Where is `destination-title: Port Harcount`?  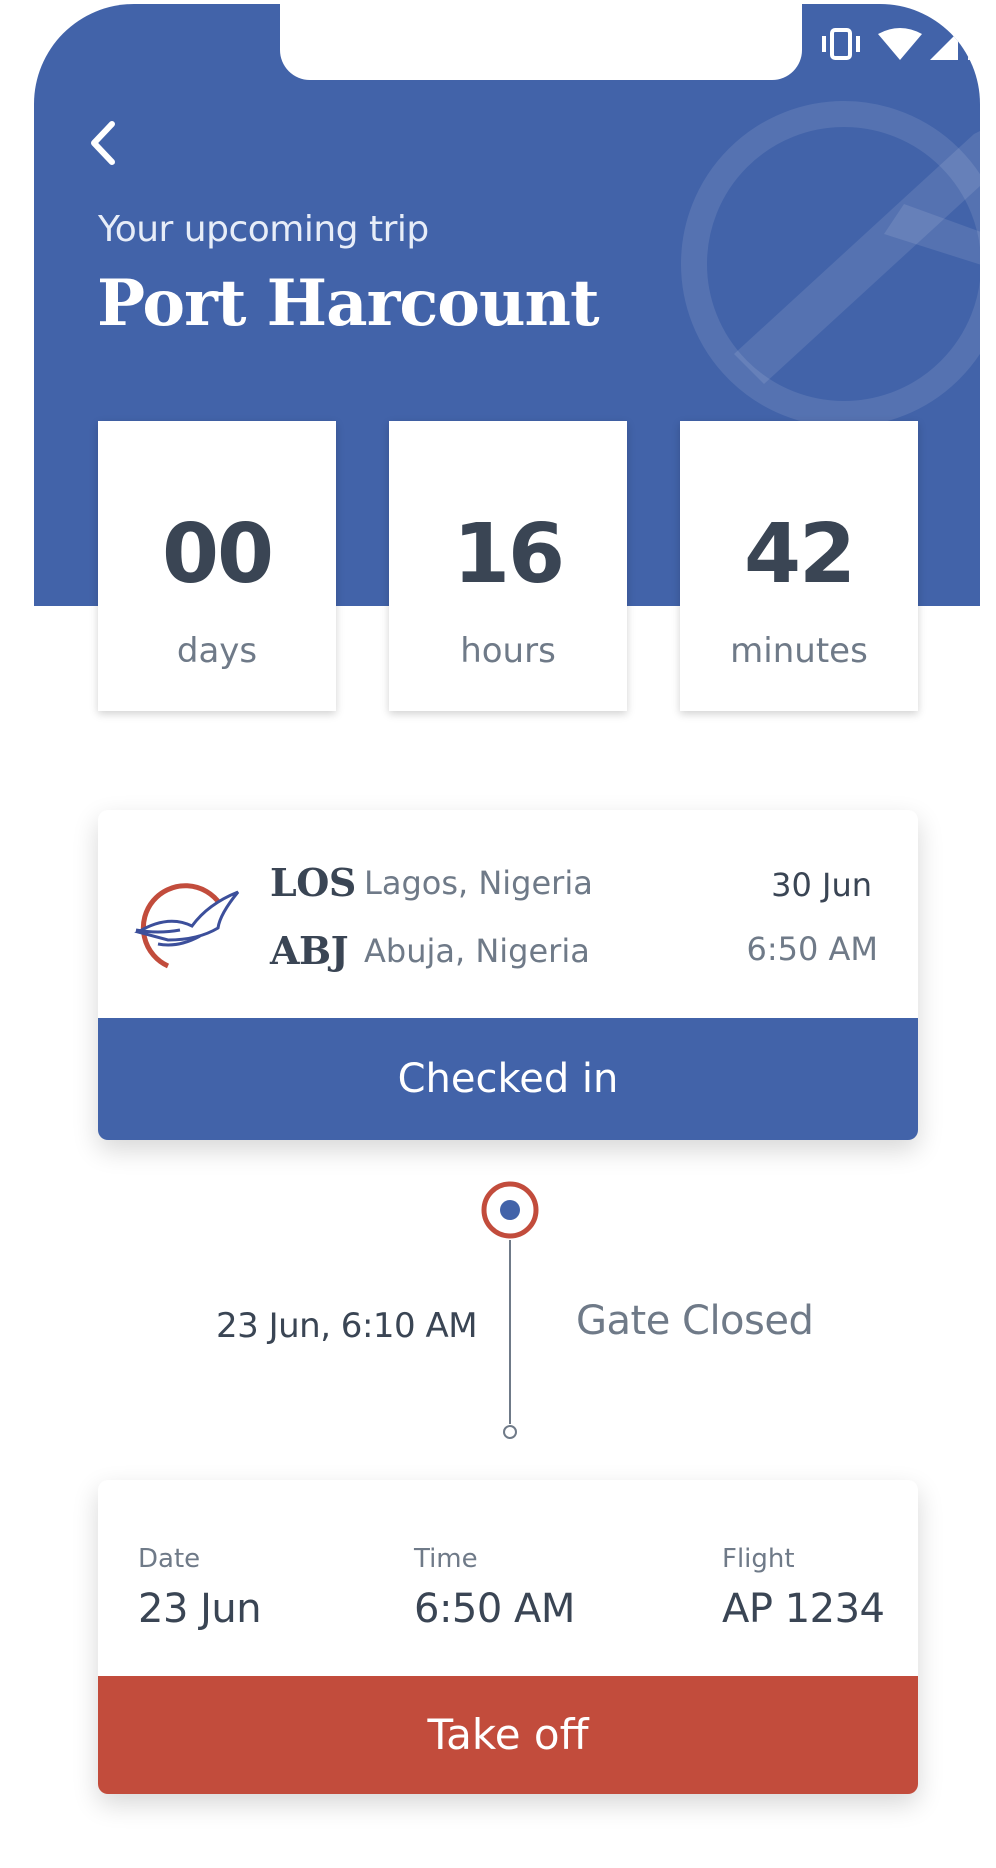 destination-title: Port Harcount is located at coordinates (348, 303).